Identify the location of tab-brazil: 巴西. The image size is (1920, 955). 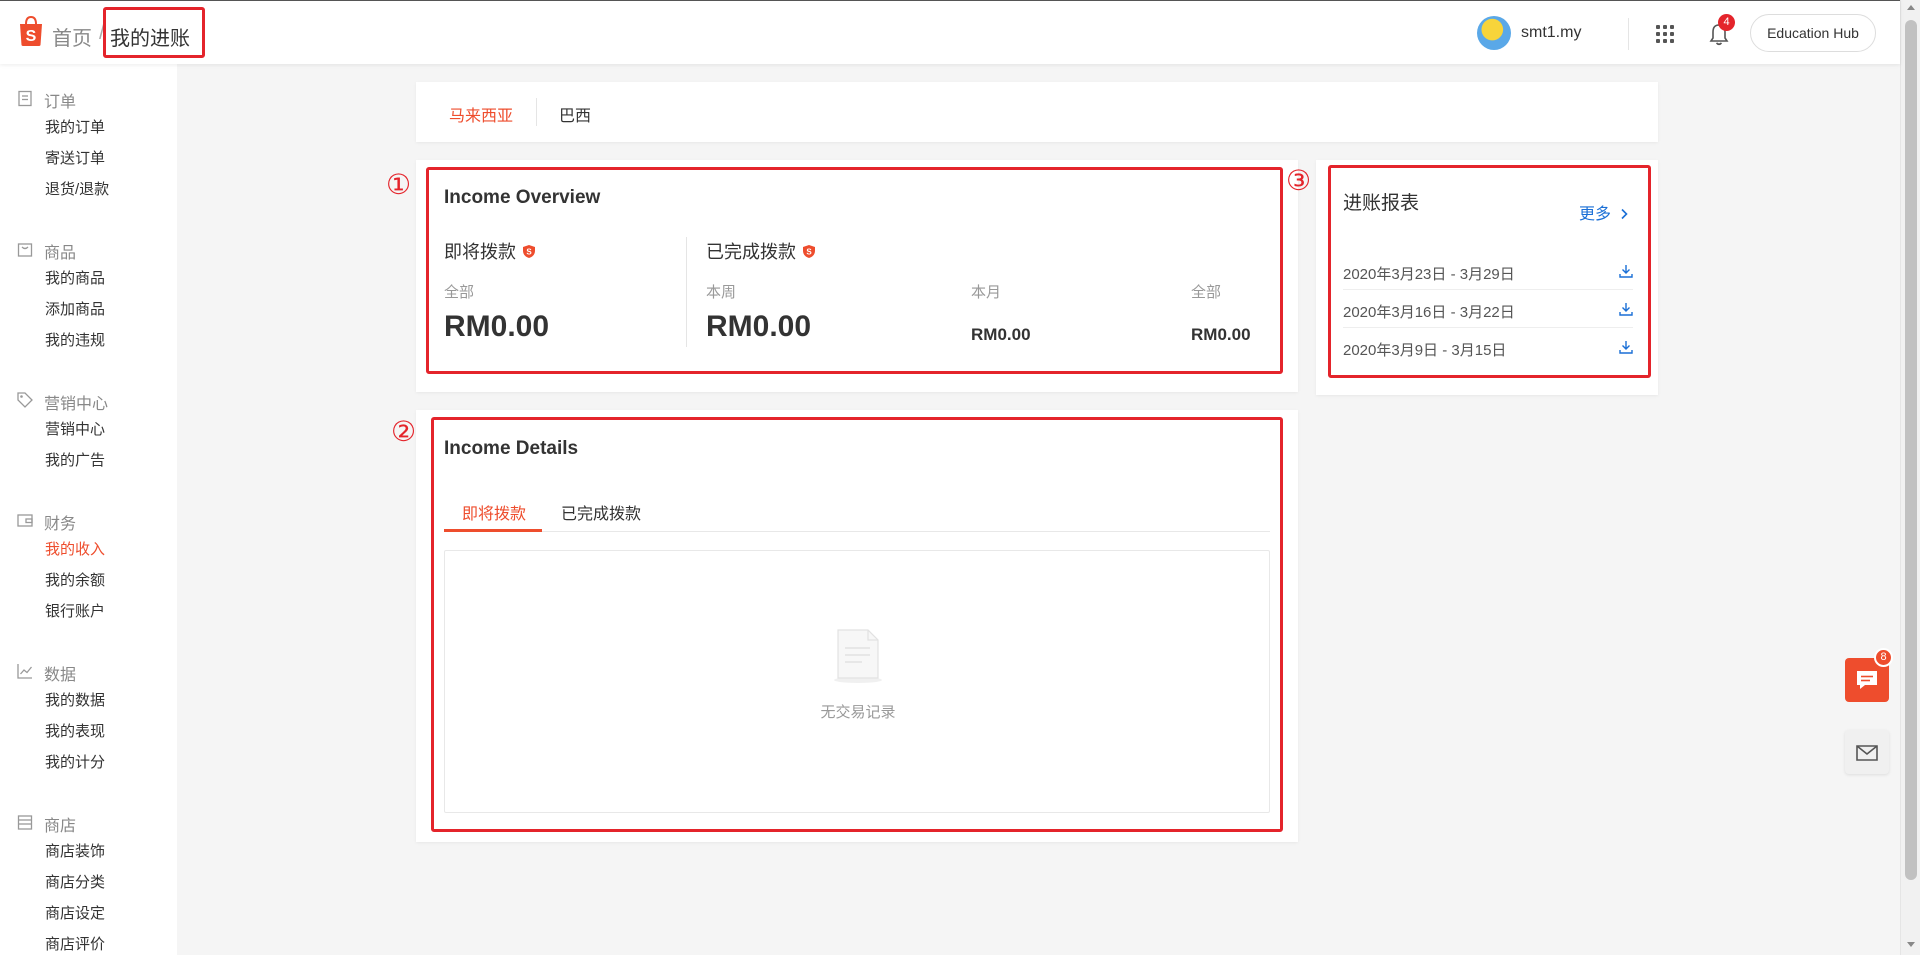
(575, 114).